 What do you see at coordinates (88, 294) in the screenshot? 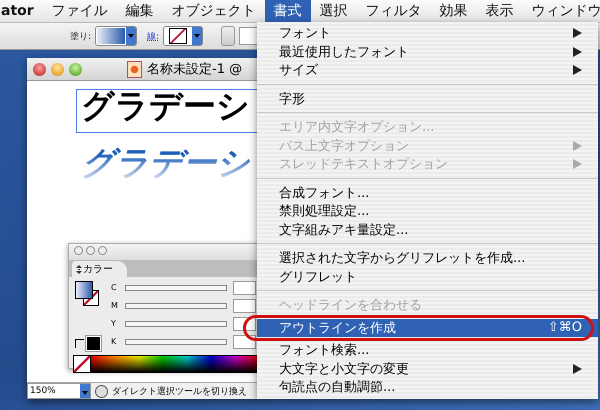
I see `fill-stroke-swatch-icon` at bounding box center [88, 294].